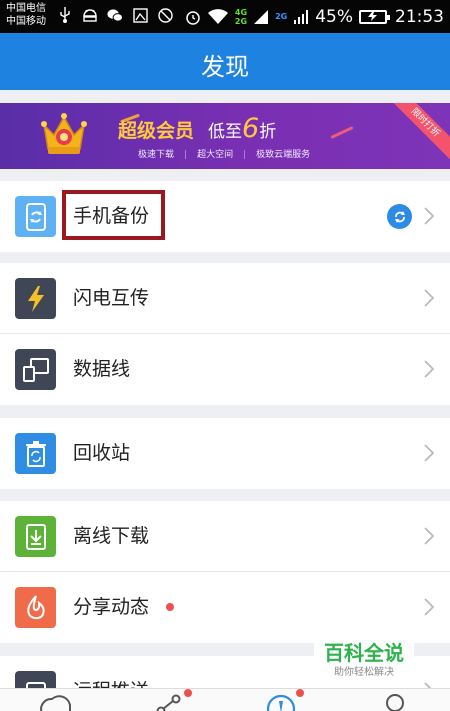  I want to click on cloud-icon, so click(56, 701).